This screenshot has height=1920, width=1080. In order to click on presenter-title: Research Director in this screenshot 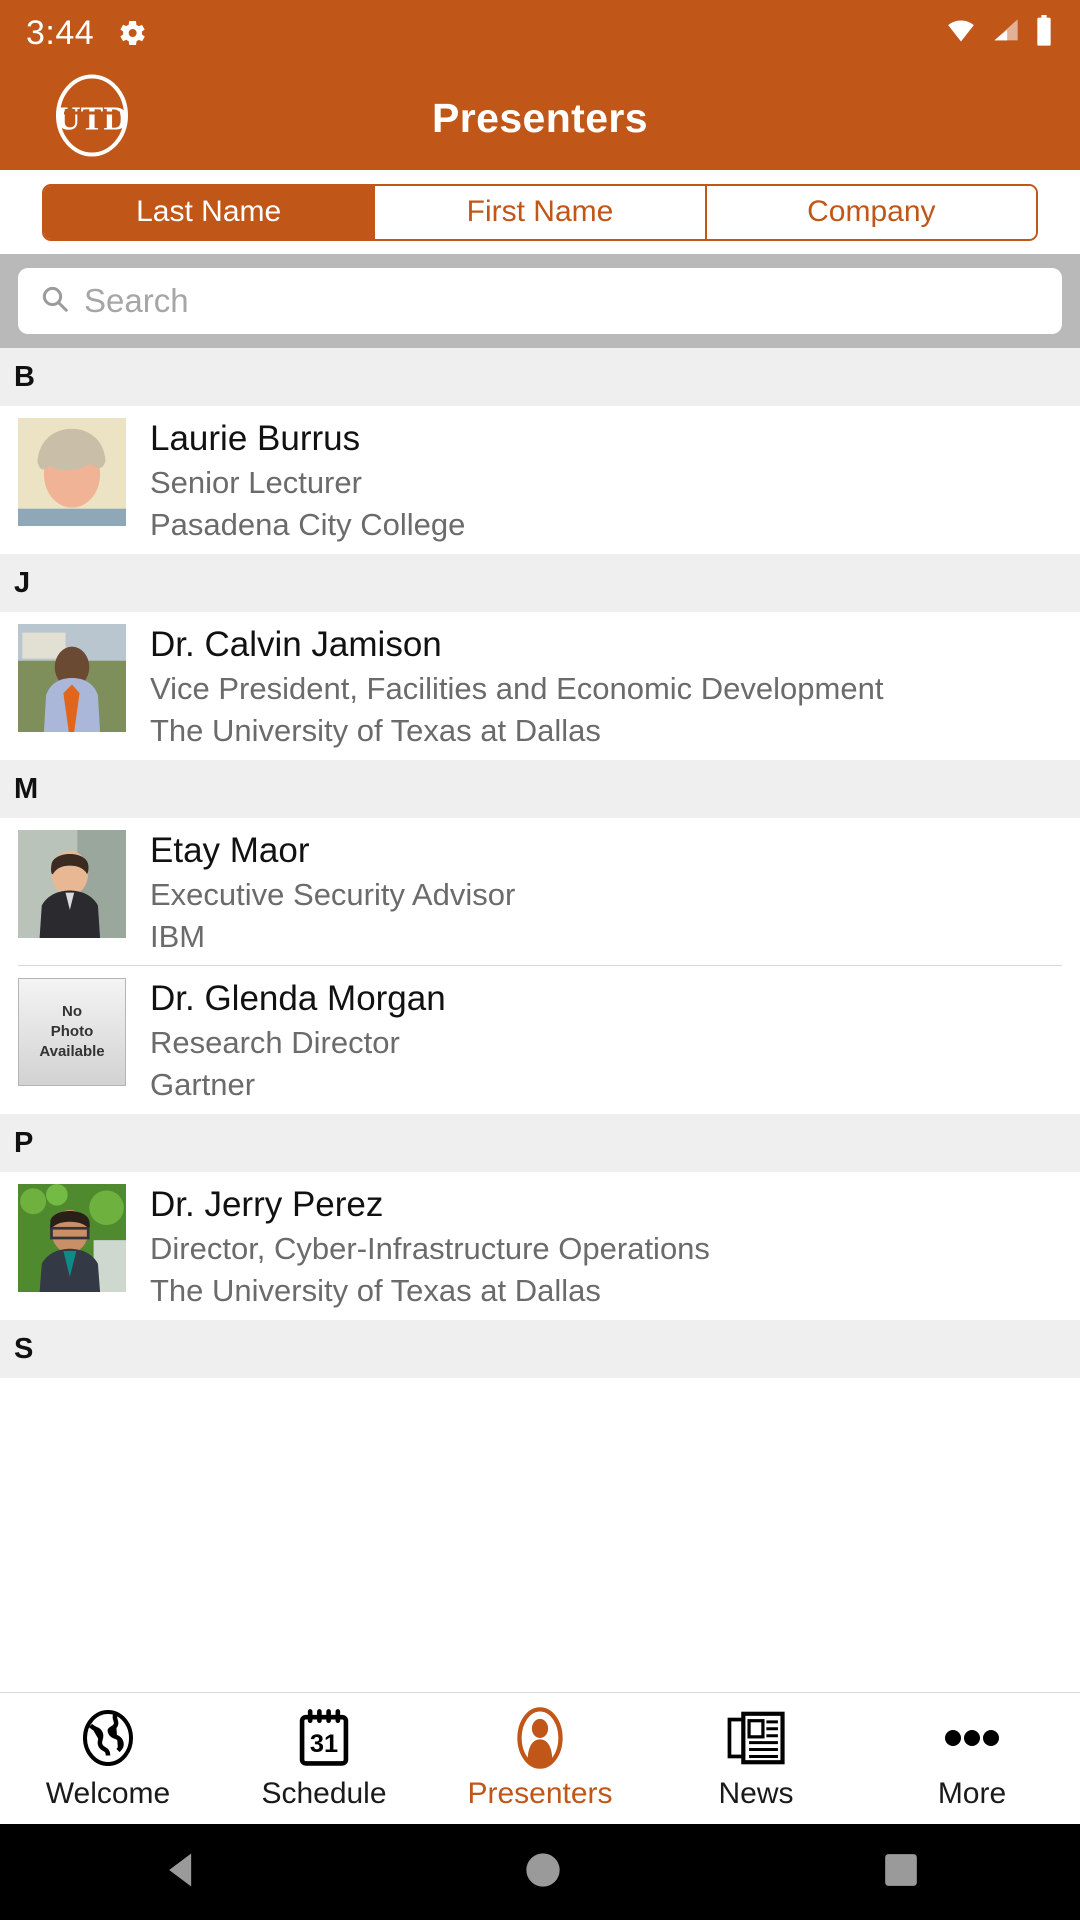, I will do `click(275, 1042)`.